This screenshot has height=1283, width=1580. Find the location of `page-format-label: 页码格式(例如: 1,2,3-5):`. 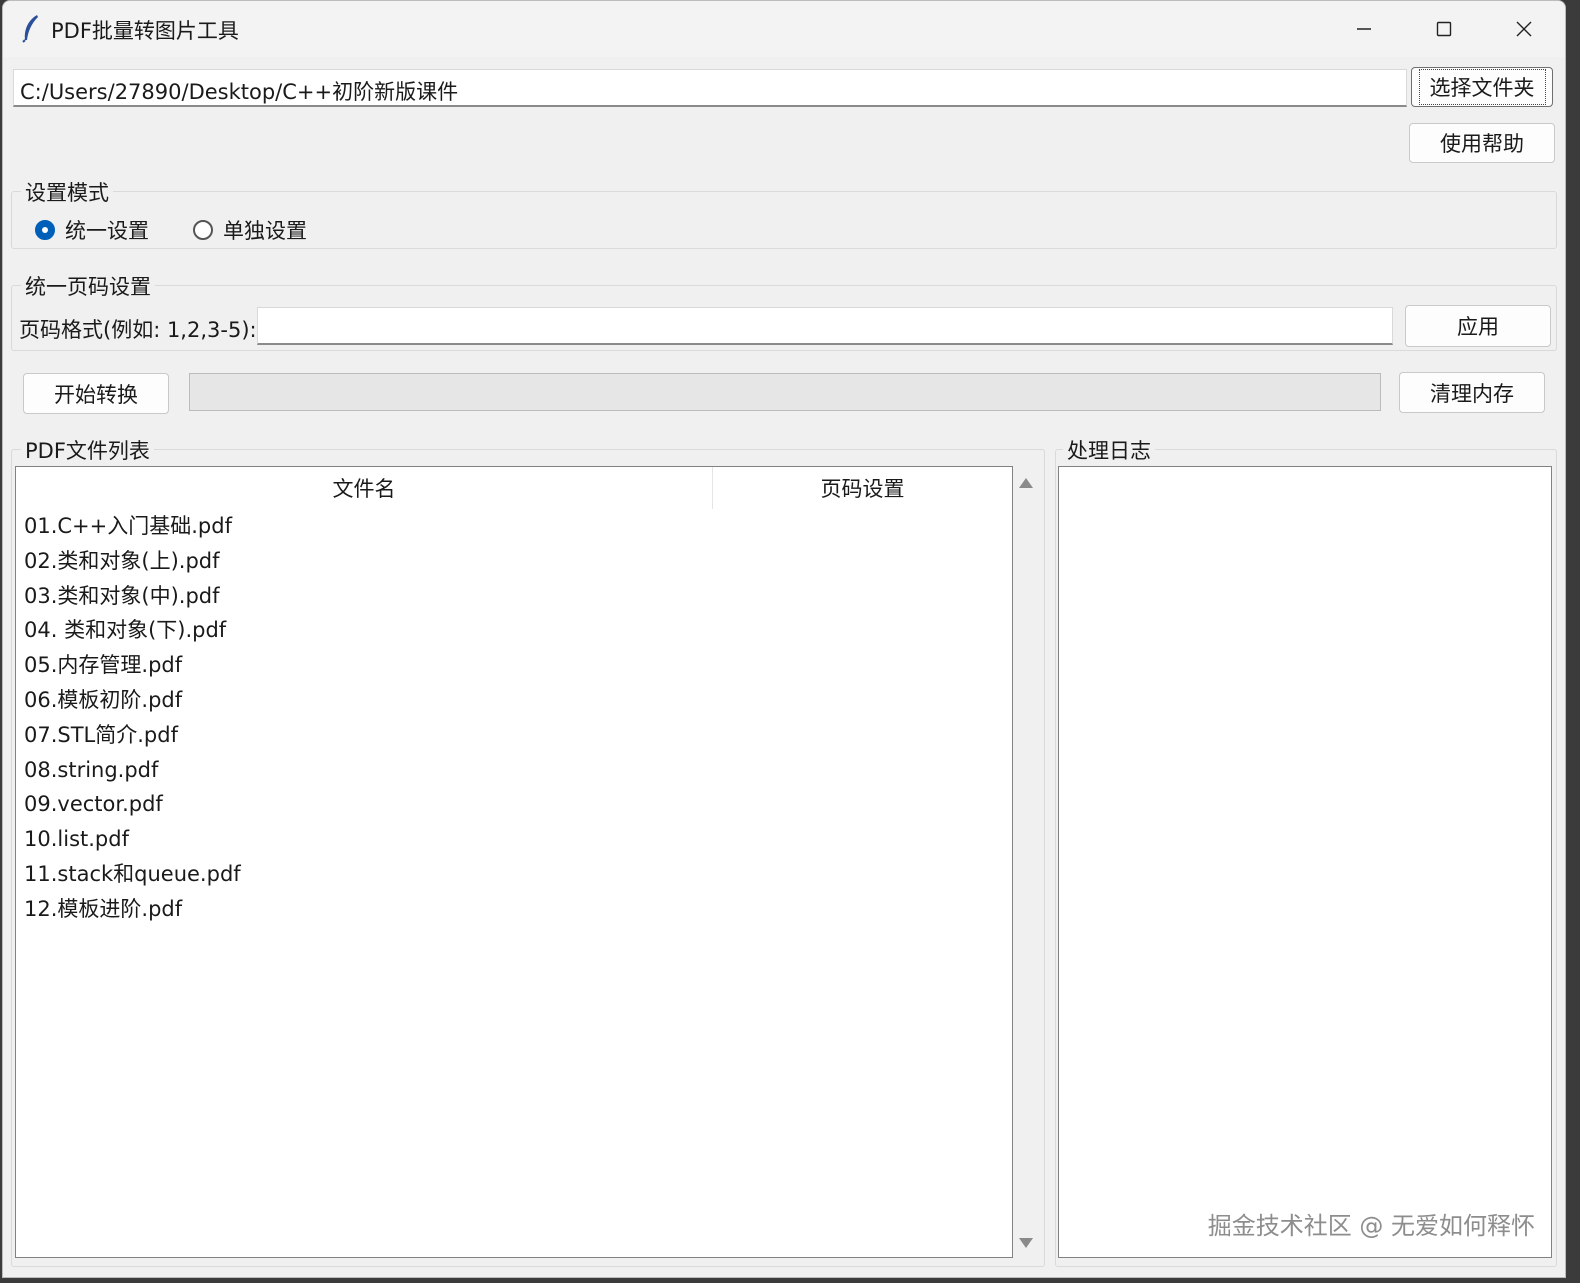

page-format-label: 页码格式(例如: 1,2,3-5): is located at coordinates (138, 330).